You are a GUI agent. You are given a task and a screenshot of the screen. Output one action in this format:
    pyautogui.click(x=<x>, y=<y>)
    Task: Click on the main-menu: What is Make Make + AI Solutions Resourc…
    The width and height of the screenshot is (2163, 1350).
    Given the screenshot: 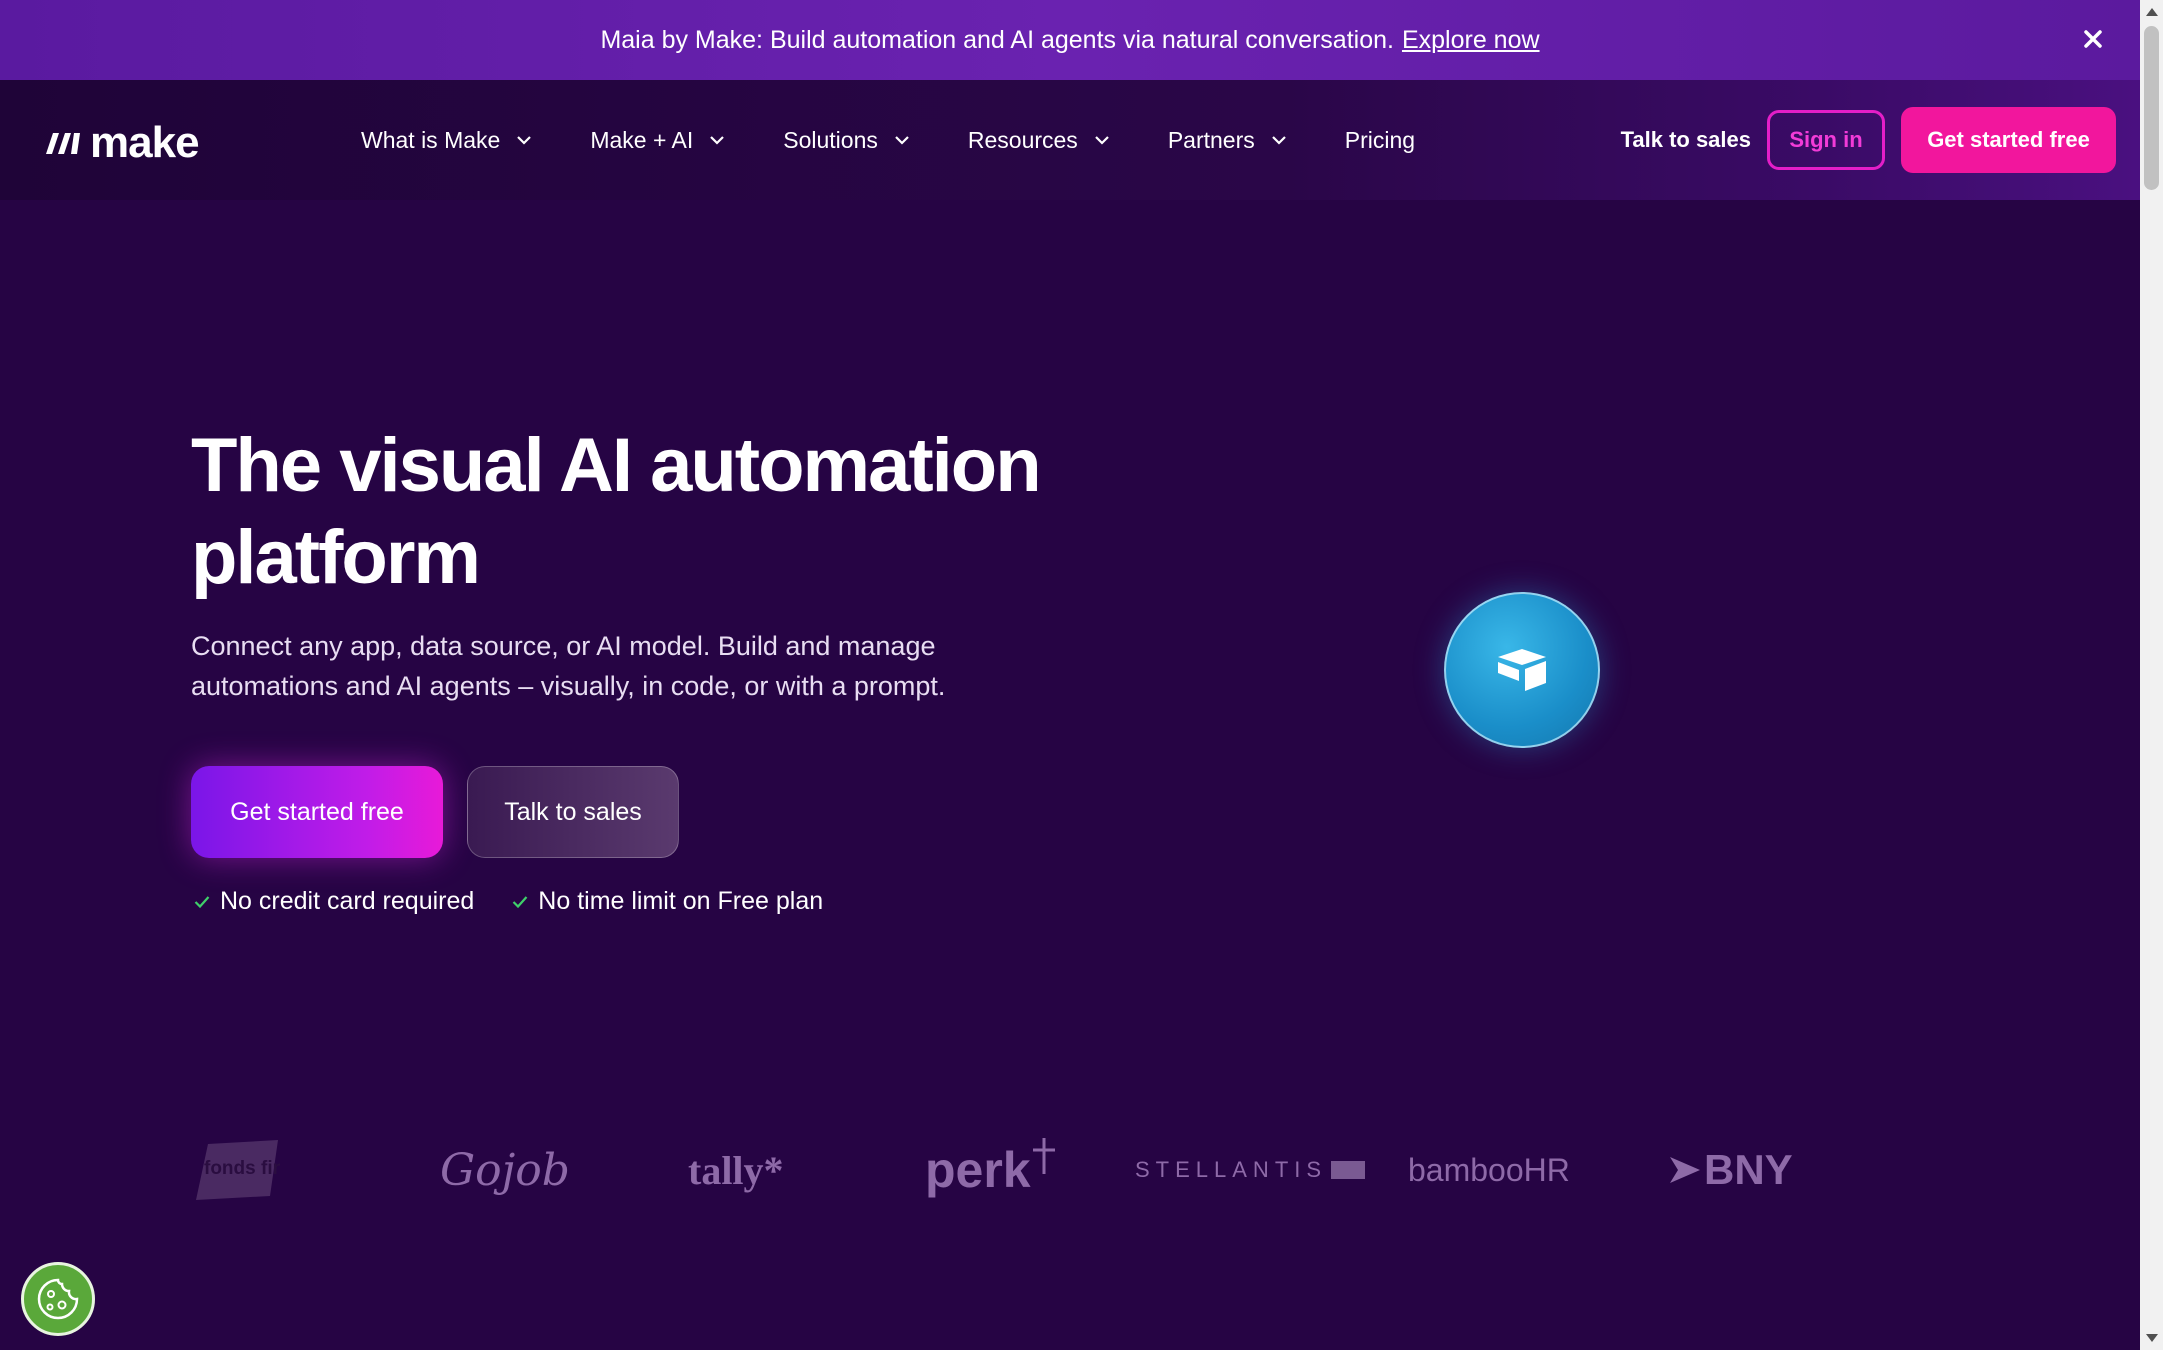 What is the action you would take?
    pyautogui.click(x=888, y=140)
    